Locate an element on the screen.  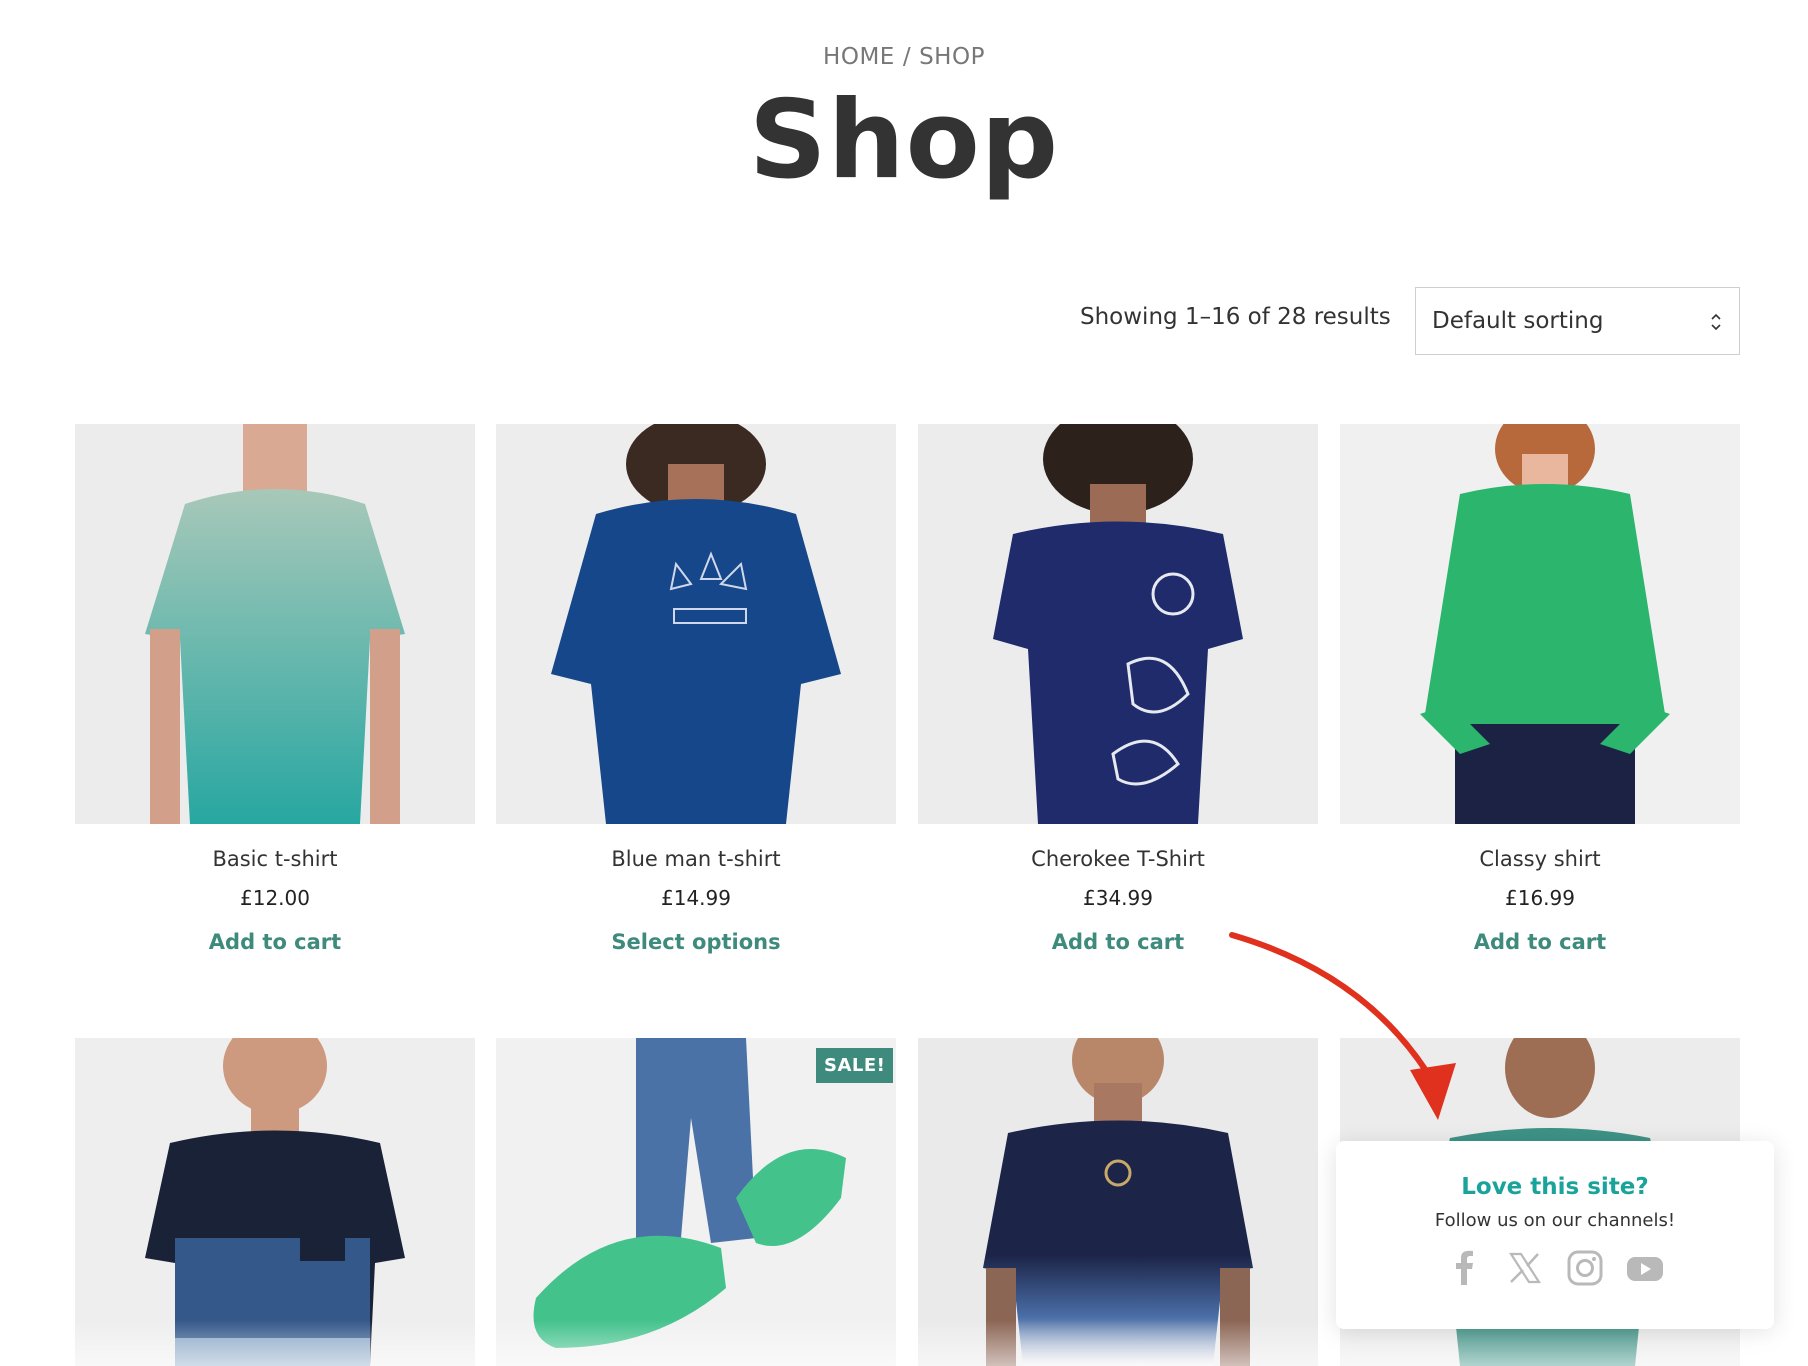
popup-subtitle: Follow us on our channels! is located at coordinates (1555, 1220).